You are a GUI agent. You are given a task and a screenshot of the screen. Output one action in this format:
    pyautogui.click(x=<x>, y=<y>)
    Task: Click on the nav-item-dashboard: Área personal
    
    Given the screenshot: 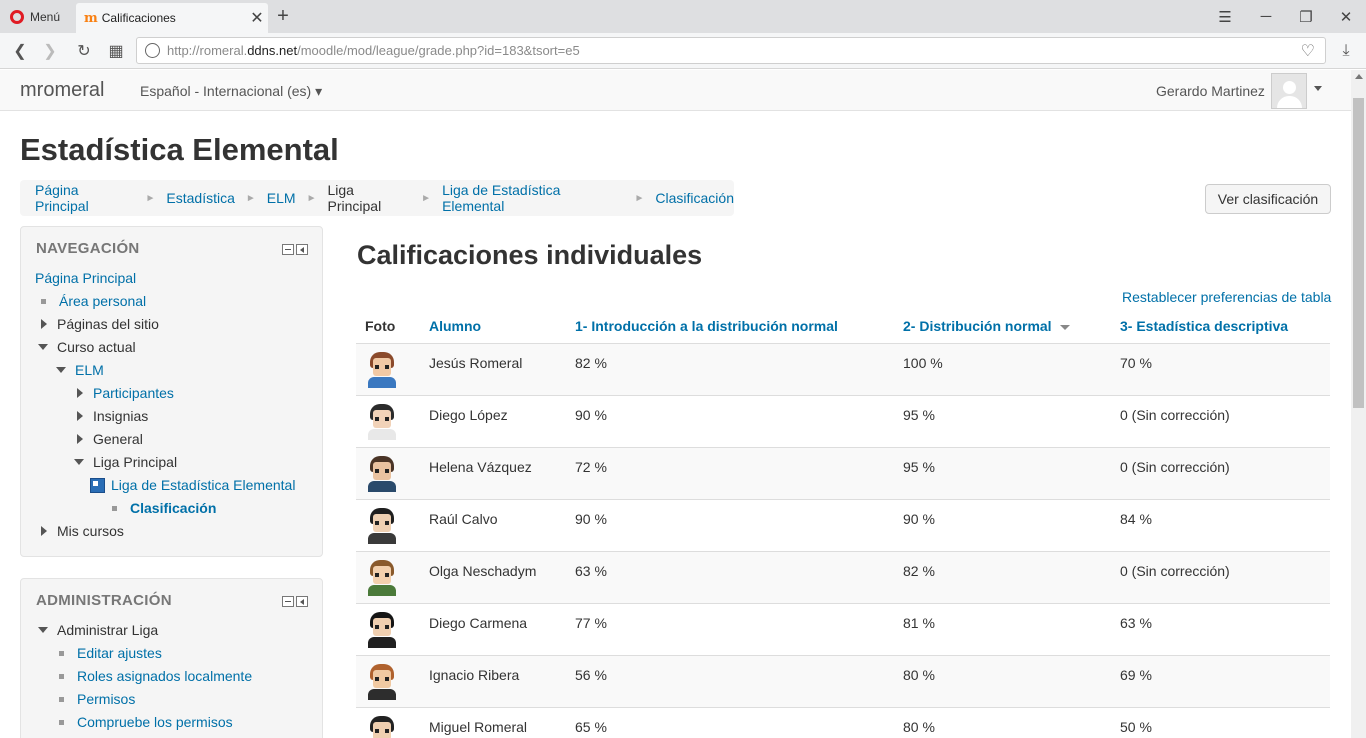 What is the action you would take?
    pyautogui.click(x=93, y=301)
    